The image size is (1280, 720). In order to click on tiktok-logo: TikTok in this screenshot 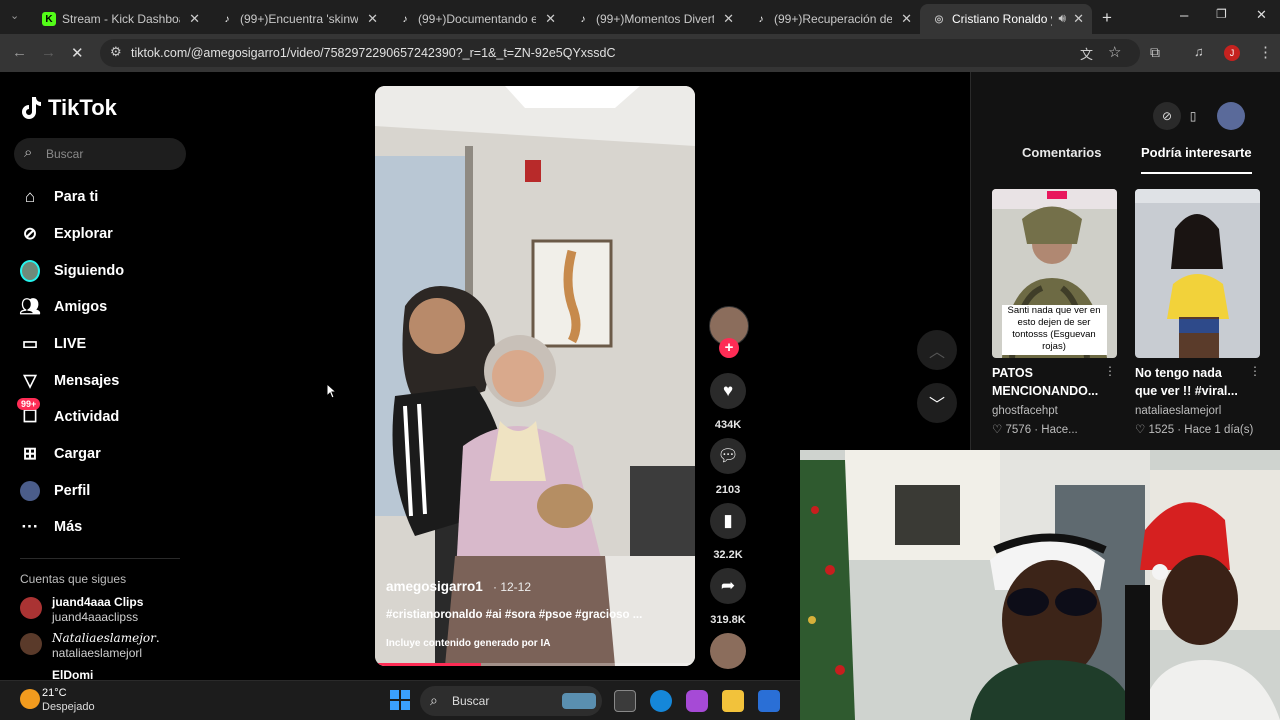, I will do `click(68, 108)`.